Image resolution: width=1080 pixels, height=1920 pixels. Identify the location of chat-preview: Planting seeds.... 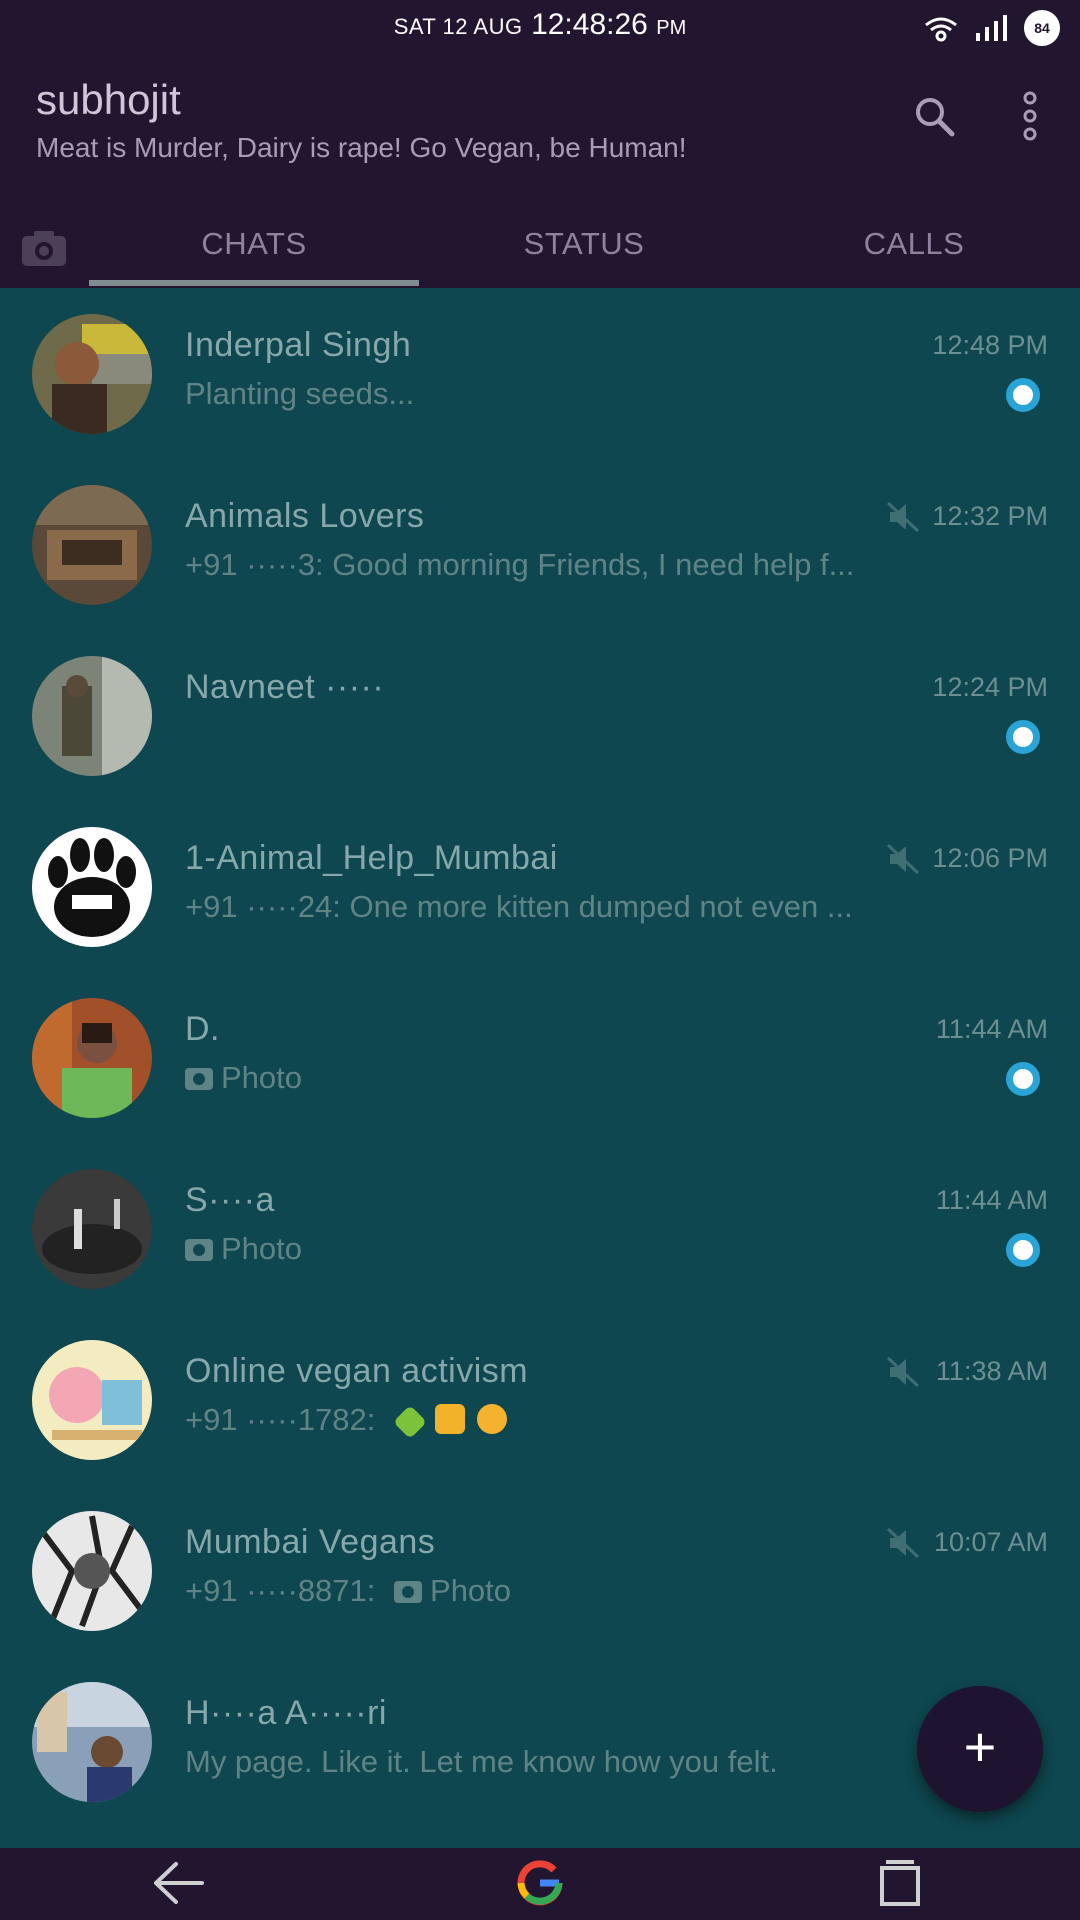
(300, 393).